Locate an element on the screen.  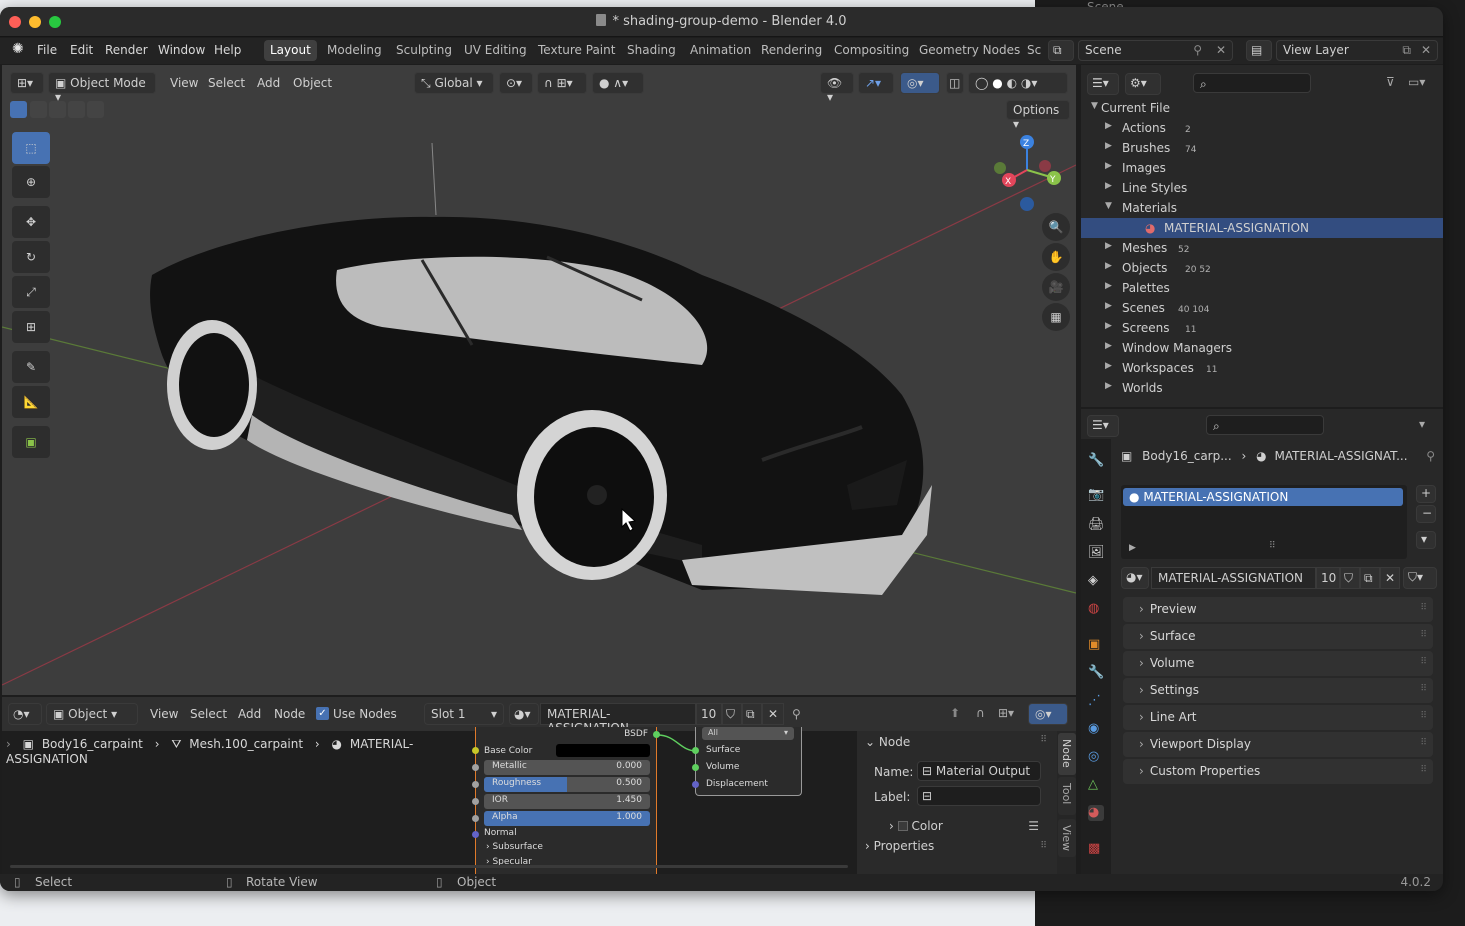
overlays-toggle: ◎▾ is located at coordinates (920, 83).